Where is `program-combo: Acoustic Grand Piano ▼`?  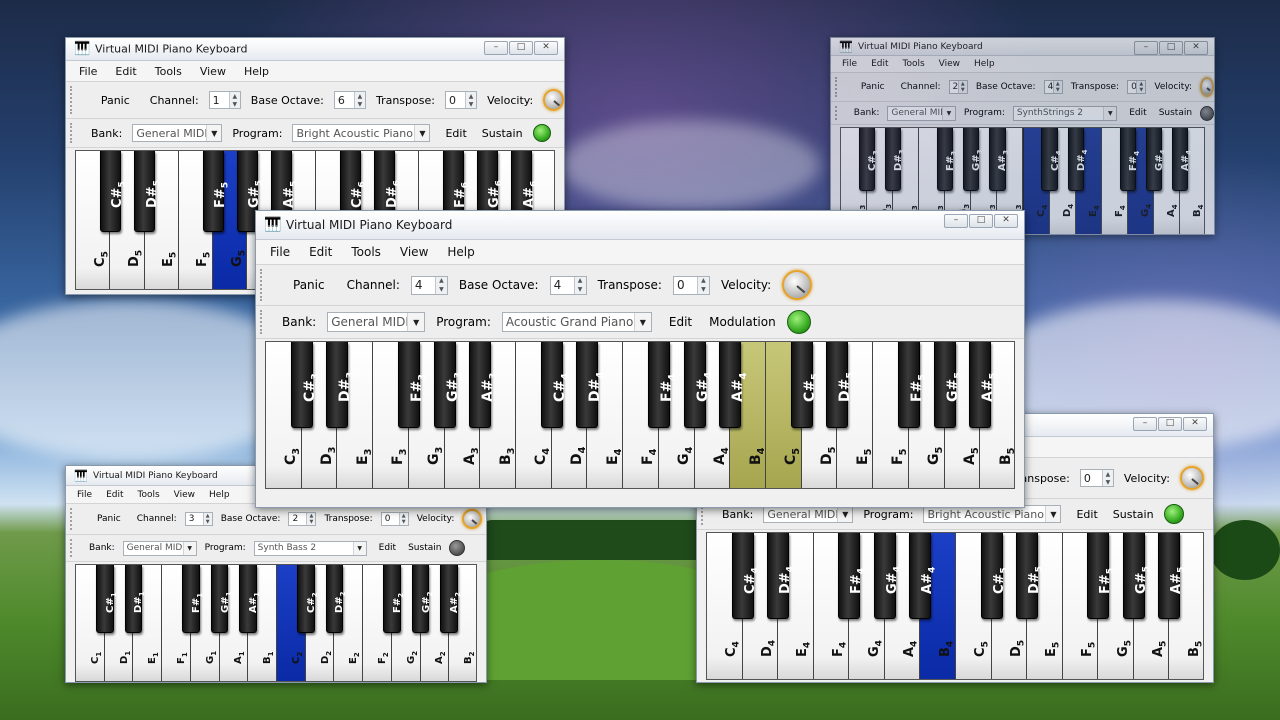
program-combo: Acoustic Grand Piano ▼ is located at coordinates (576, 322).